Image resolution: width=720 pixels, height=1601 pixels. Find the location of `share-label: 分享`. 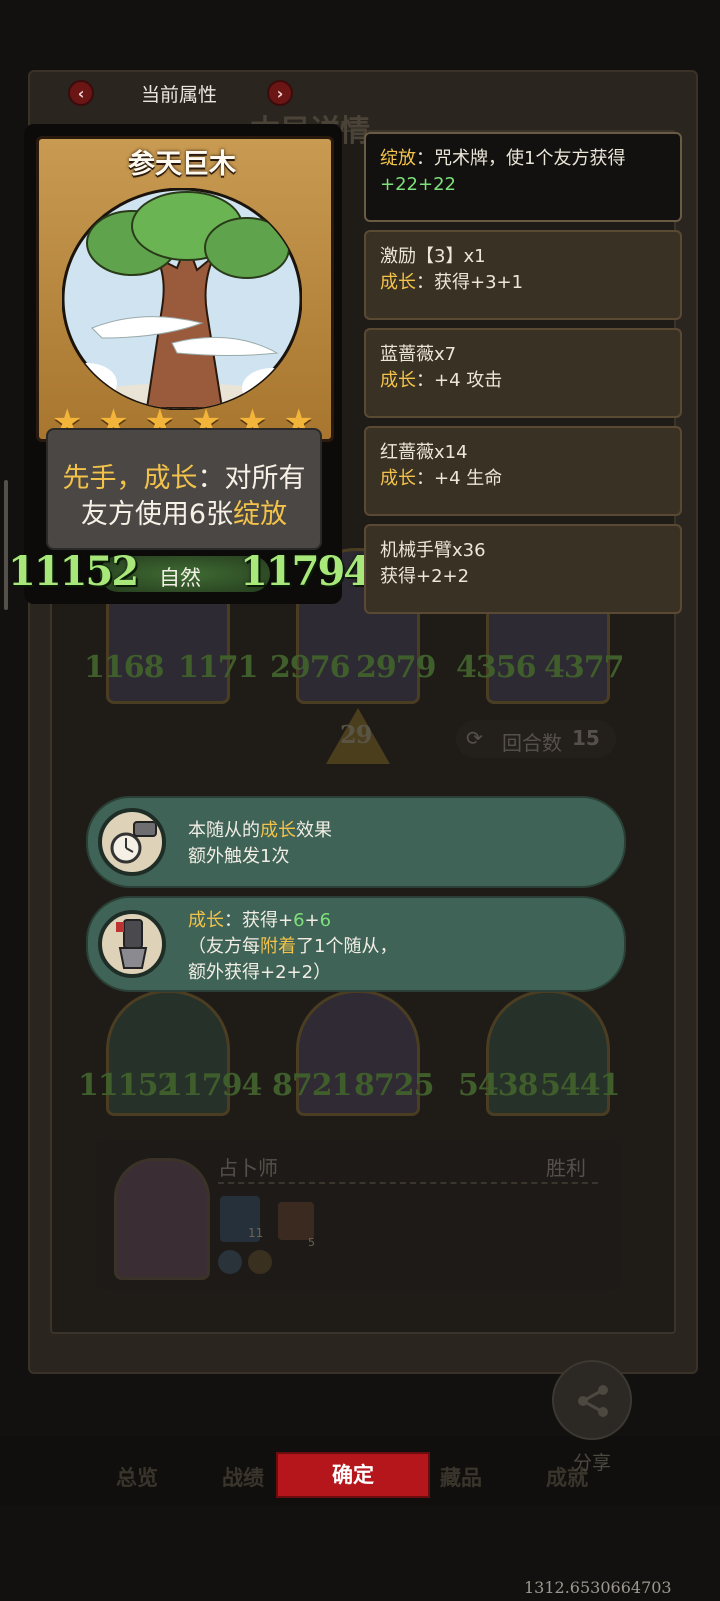

share-label: 分享 is located at coordinates (591, 1463).